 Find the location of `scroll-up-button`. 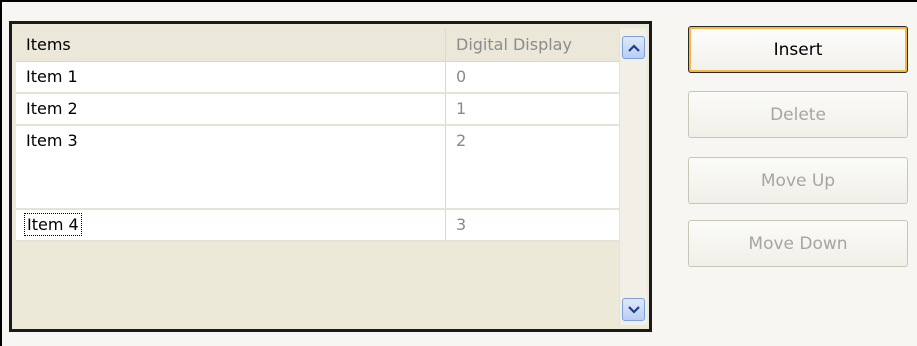

scroll-up-button is located at coordinates (633, 47).